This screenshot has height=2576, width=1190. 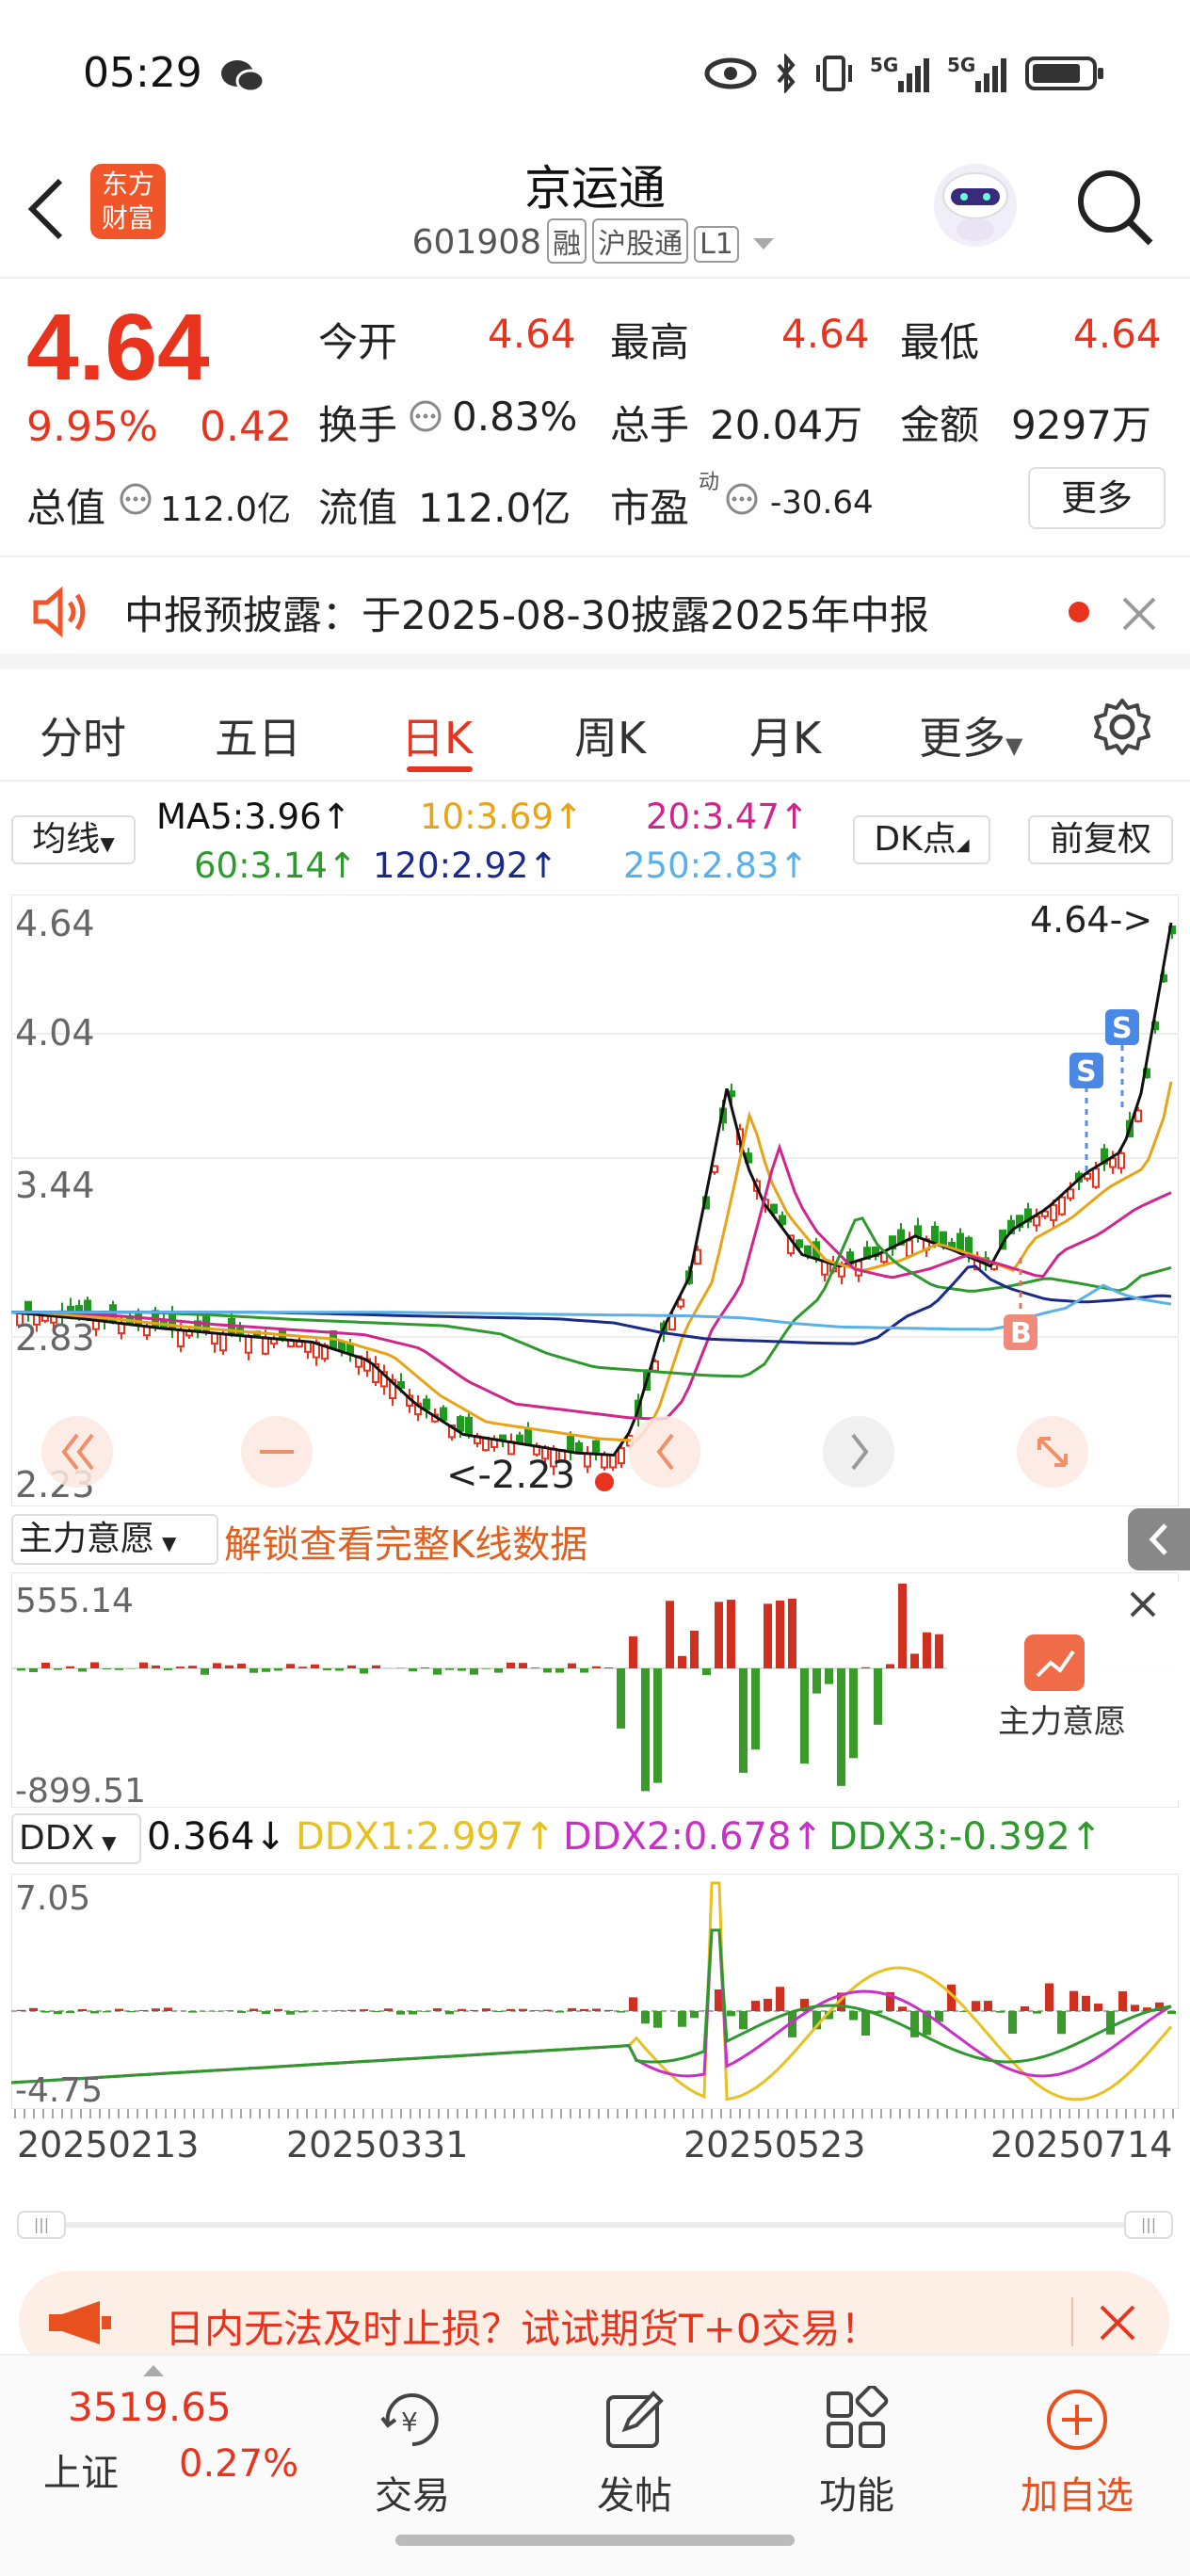 What do you see at coordinates (763, 243) in the screenshot?
I see `caret-down-icon` at bounding box center [763, 243].